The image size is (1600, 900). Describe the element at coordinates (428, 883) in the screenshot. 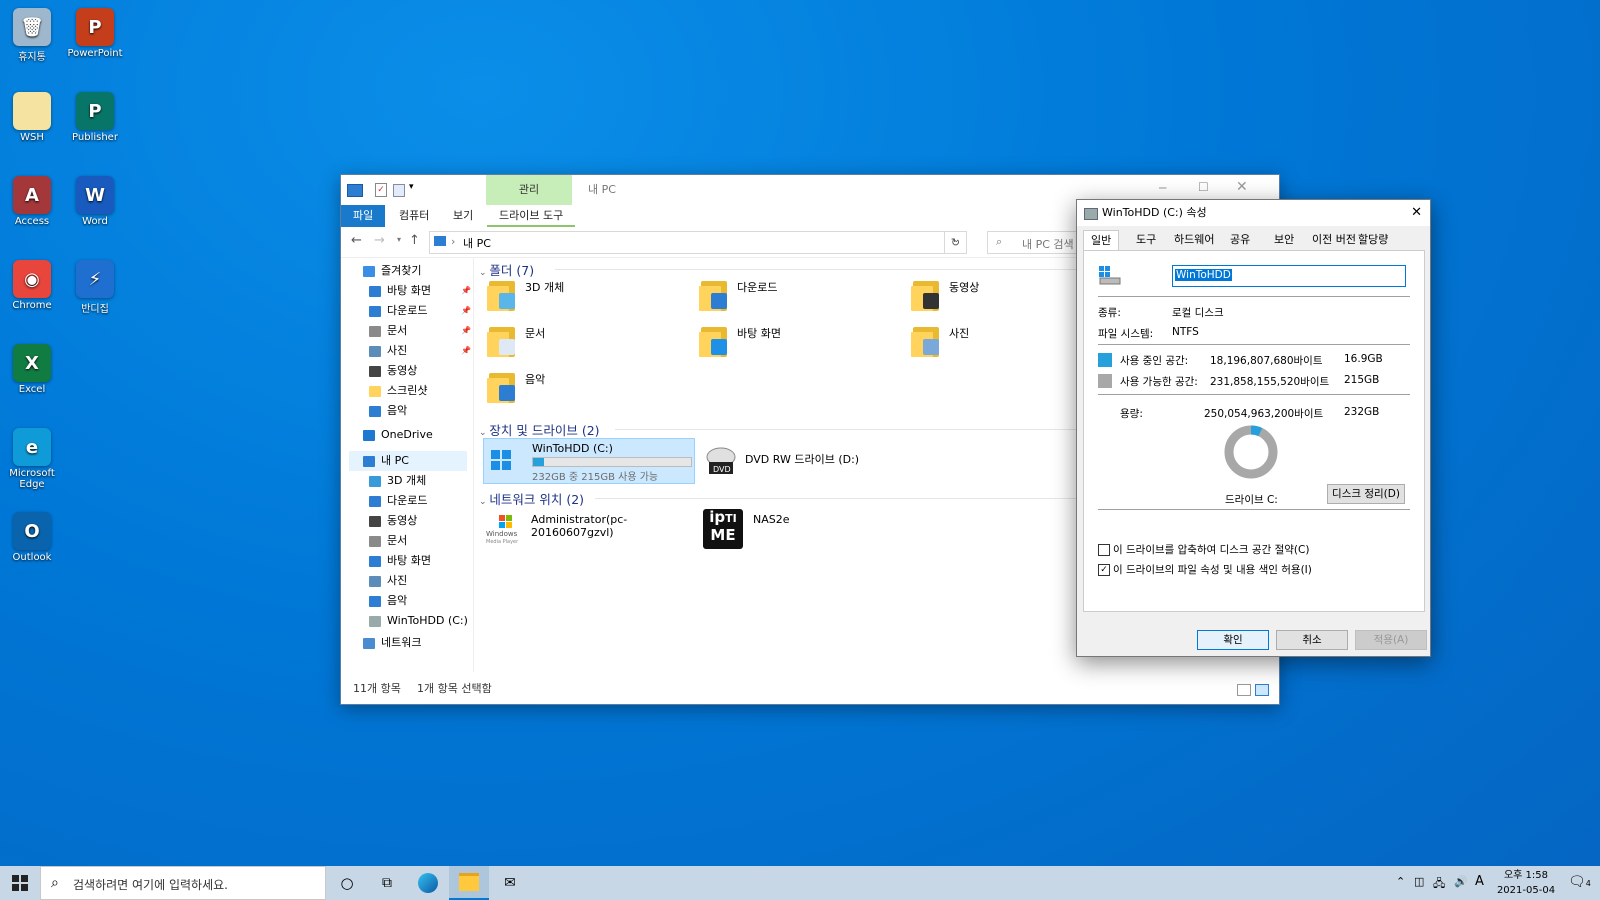

I see `edge-taskbar-icon` at that location.